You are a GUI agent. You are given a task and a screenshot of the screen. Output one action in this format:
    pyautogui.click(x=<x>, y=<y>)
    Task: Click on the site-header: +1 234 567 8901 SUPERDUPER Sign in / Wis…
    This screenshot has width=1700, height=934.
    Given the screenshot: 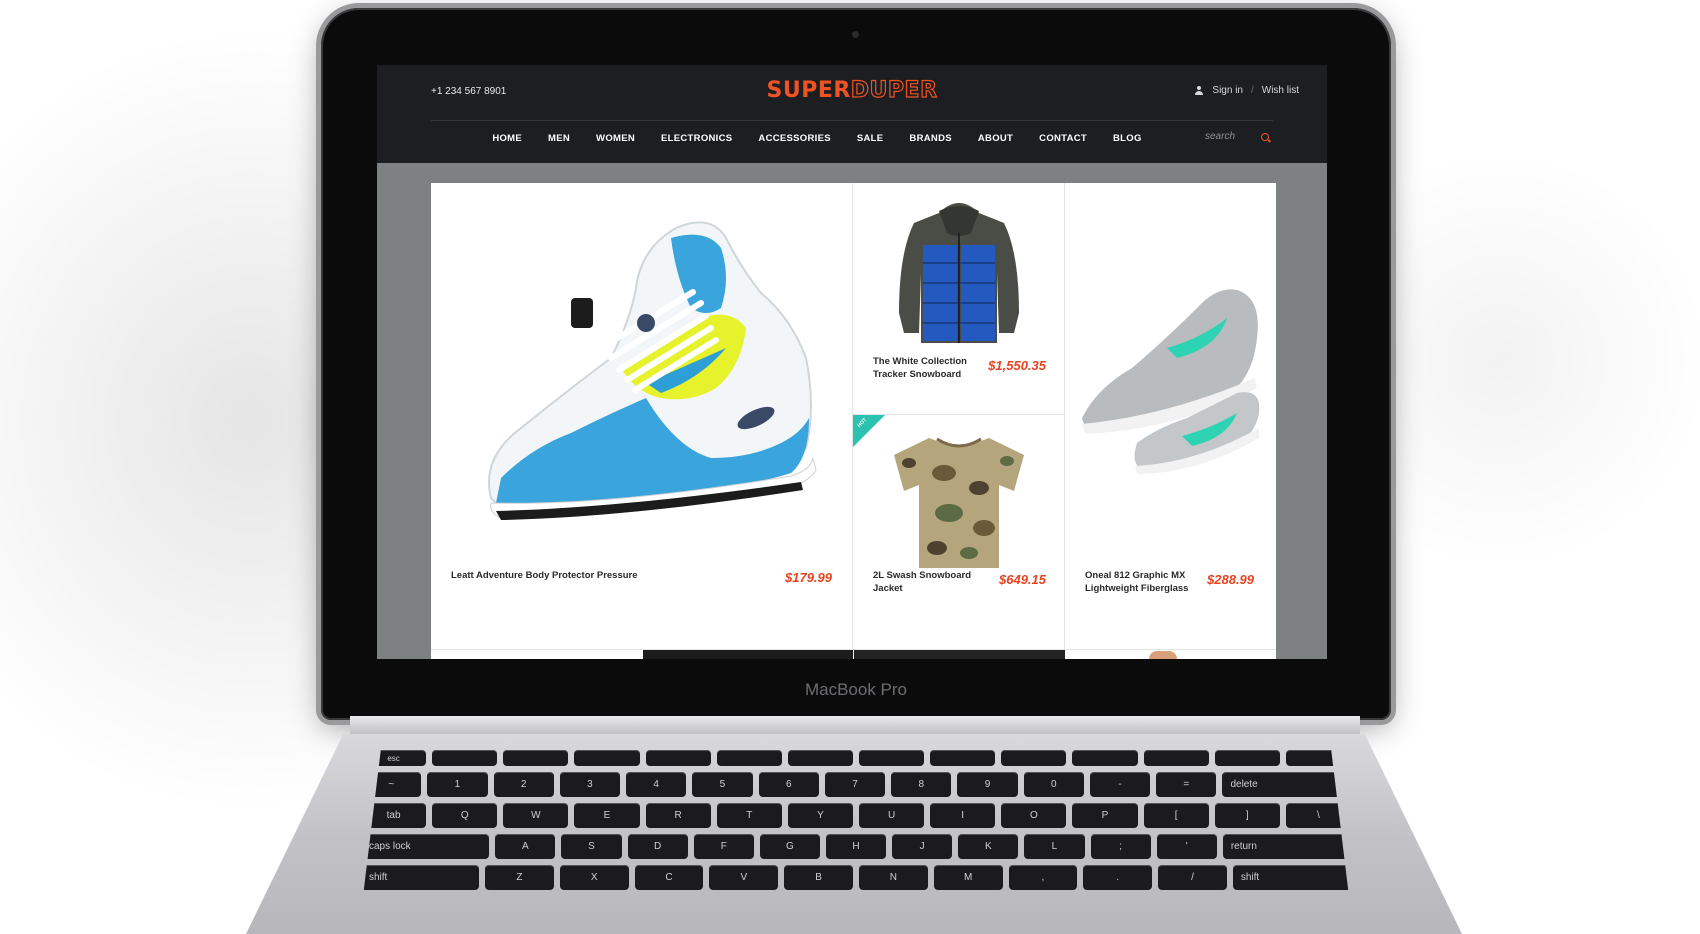 What is the action you would take?
    pyautogui.click(x=852, y=114)
    